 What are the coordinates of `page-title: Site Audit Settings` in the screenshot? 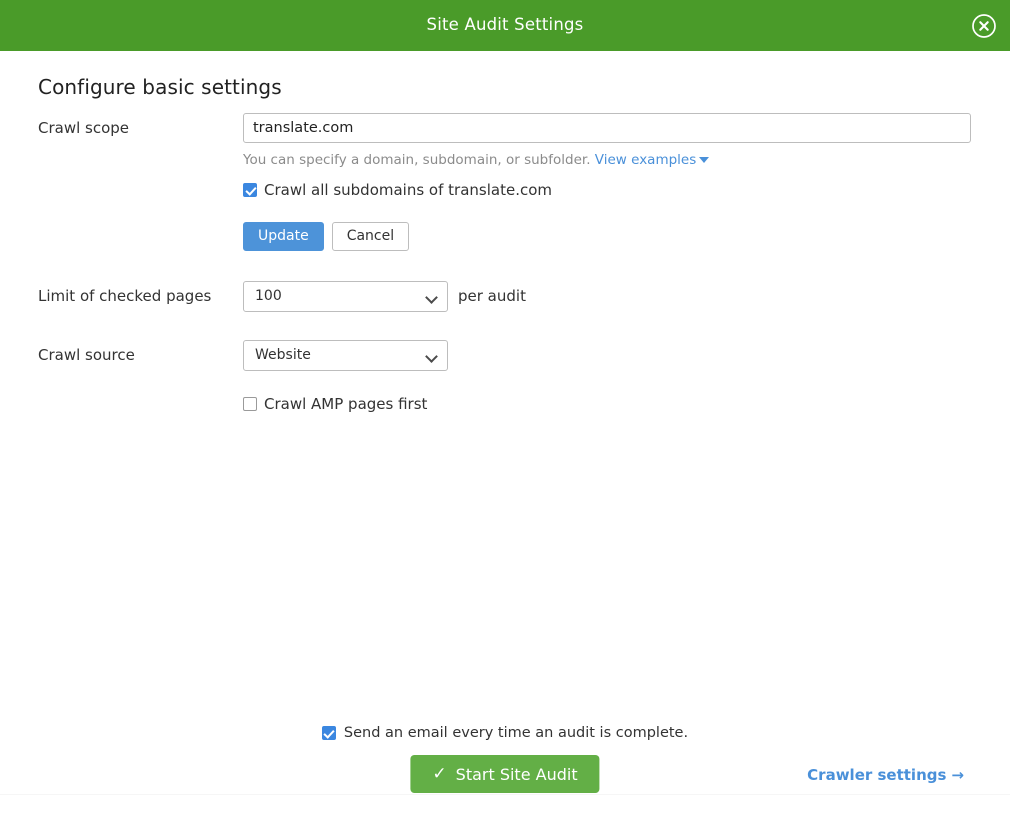 It's located at (505, 25).